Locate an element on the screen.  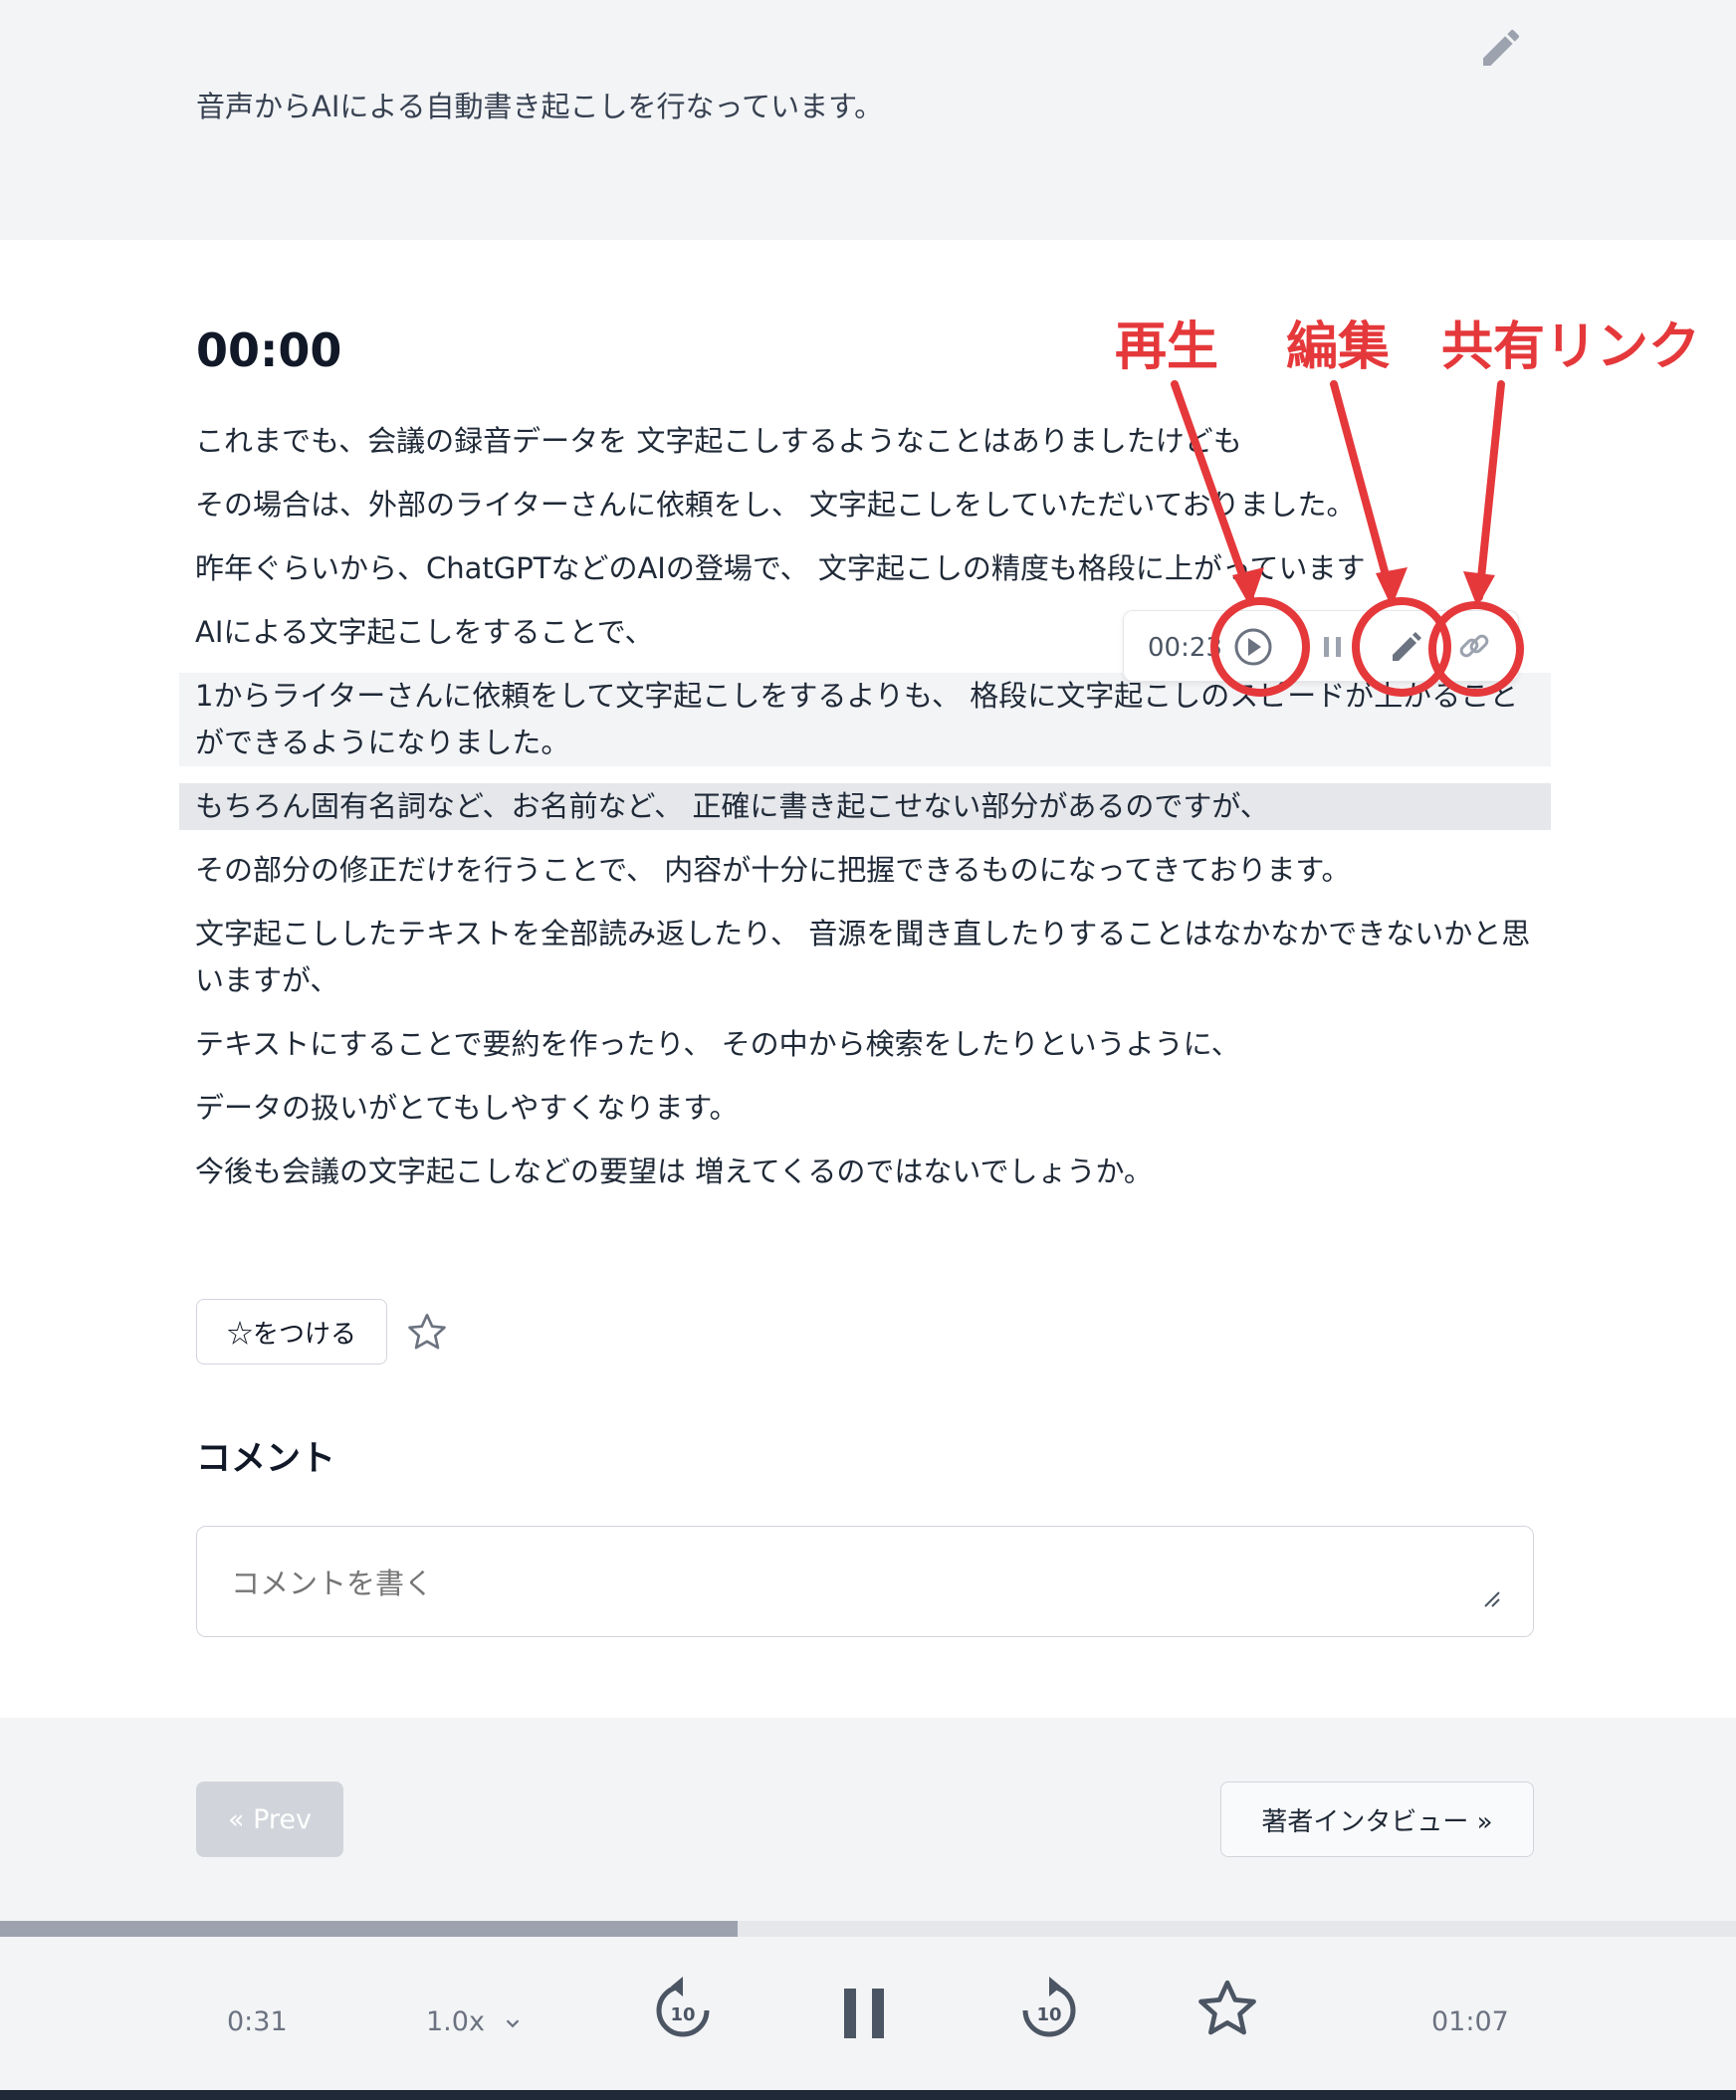
current-time-heading: 00:00 is located at coordinates (269, 350).